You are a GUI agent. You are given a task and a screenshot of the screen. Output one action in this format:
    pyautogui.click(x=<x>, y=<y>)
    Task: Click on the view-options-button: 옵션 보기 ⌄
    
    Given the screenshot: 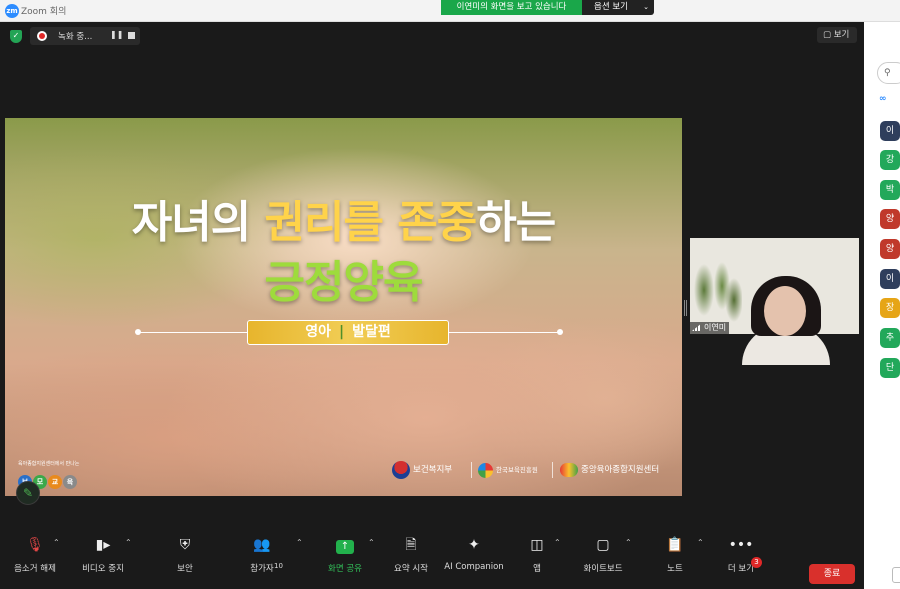 What is the action you would take?
    pyautogui.click(x=618, y=7)
    